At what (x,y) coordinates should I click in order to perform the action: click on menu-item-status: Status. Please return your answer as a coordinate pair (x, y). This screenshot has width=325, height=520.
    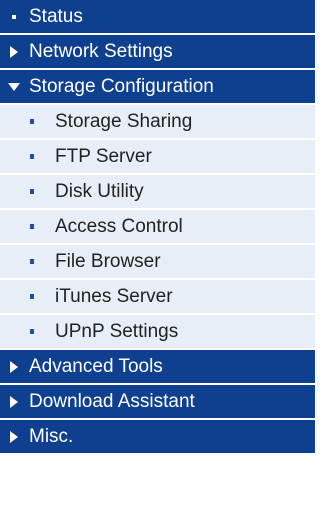
    Looking at the image, I should click on (157, 16).